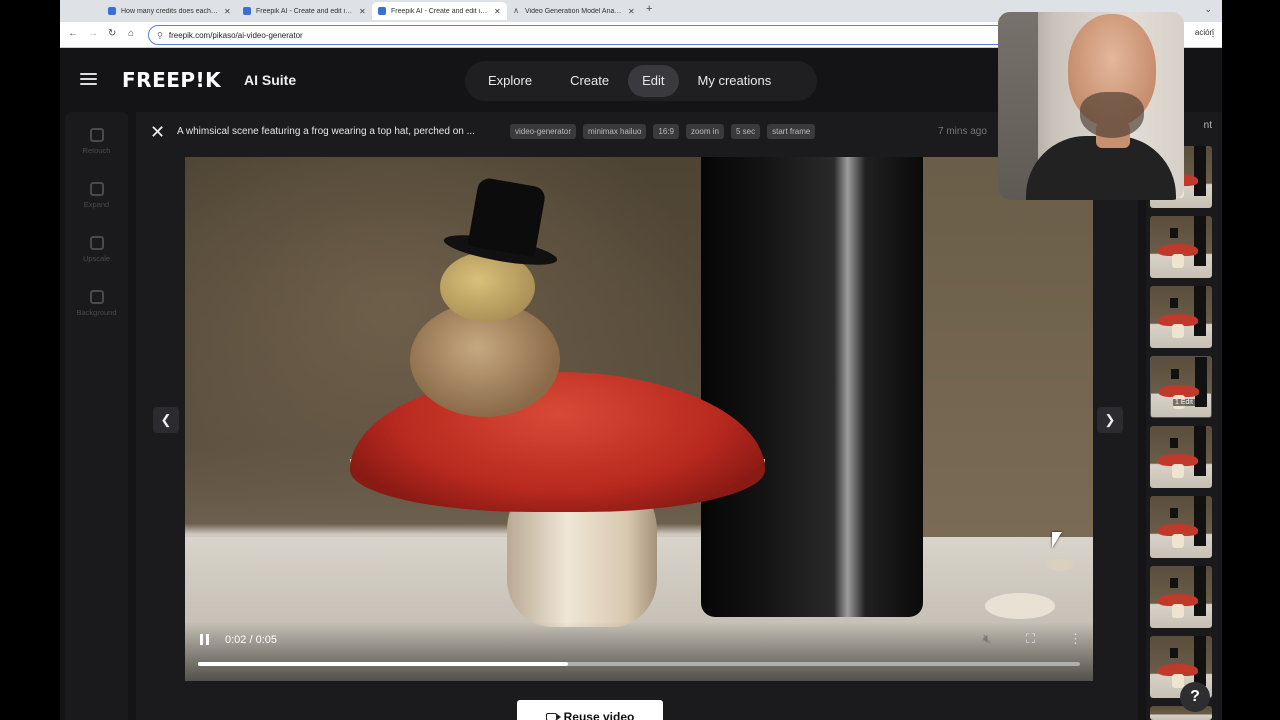 The image size is (1280, 720). What do you see at coordinates (639, 651) in the screenshot?
I see `video-controls: 0:02 / 0:05 🔇︎ ⛶ ⋮` at bounding box center [639, 651].